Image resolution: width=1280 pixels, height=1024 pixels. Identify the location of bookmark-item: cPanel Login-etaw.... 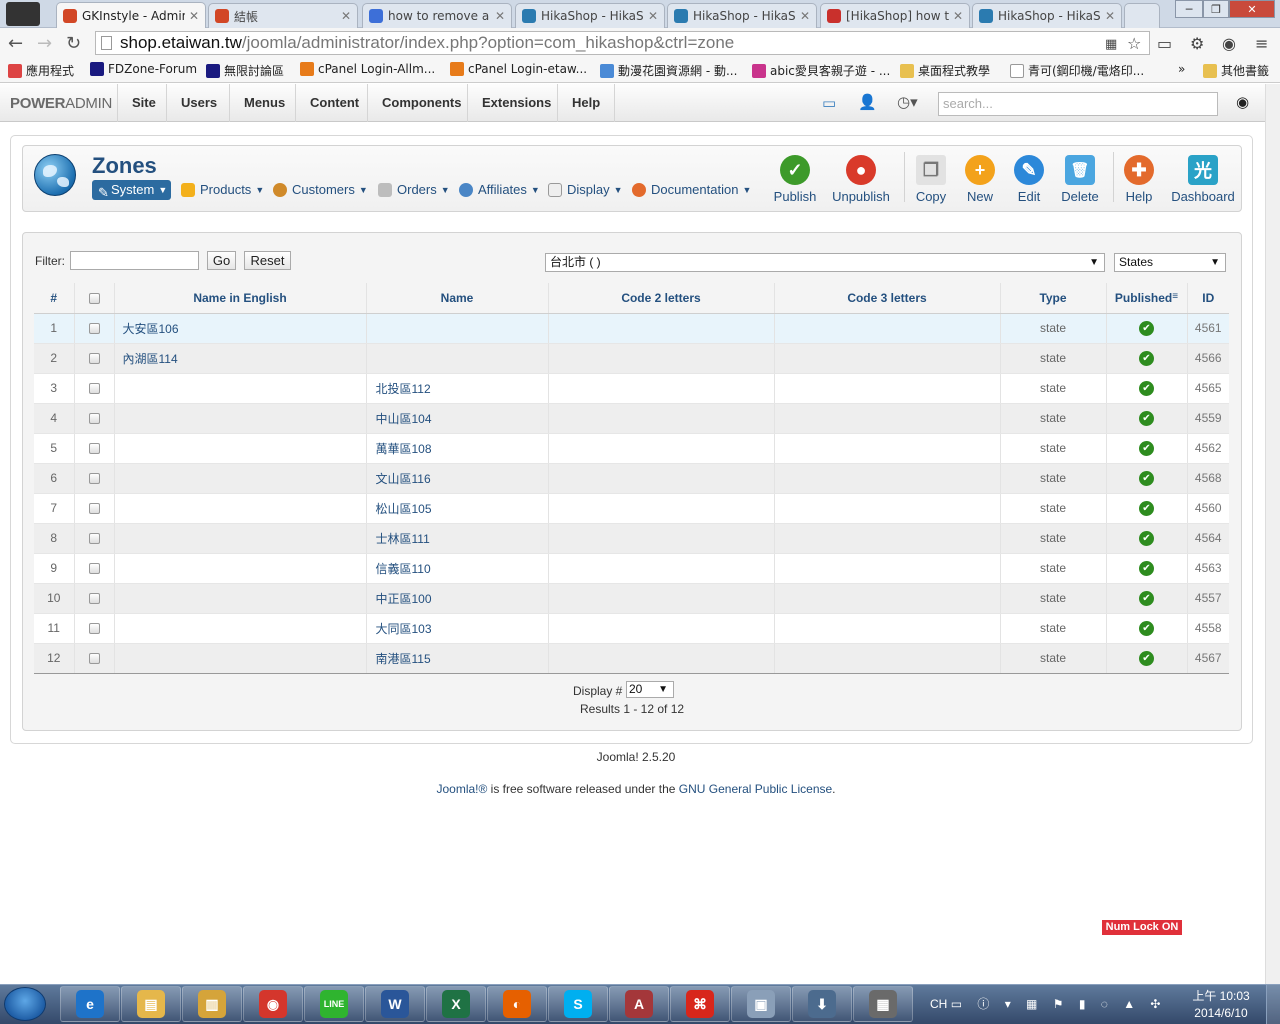
(518, 69).